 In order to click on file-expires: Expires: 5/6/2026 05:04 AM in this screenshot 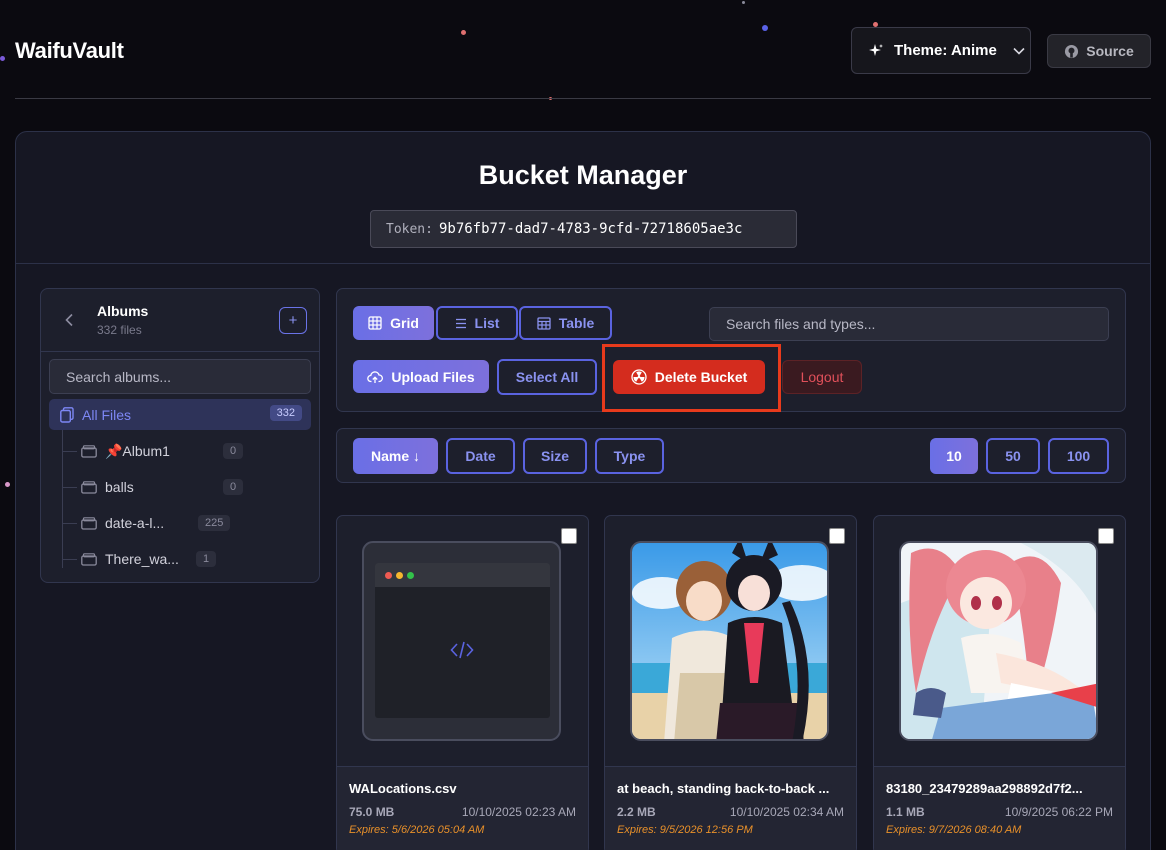, I will do `click(417, 830)`.